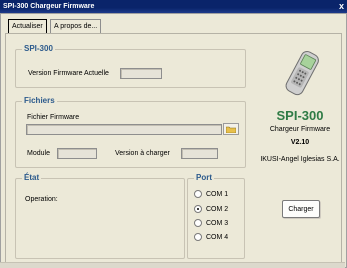 This screenshot has height=268, width=347. I want to click on firmware-file-field, so click(124, 129).